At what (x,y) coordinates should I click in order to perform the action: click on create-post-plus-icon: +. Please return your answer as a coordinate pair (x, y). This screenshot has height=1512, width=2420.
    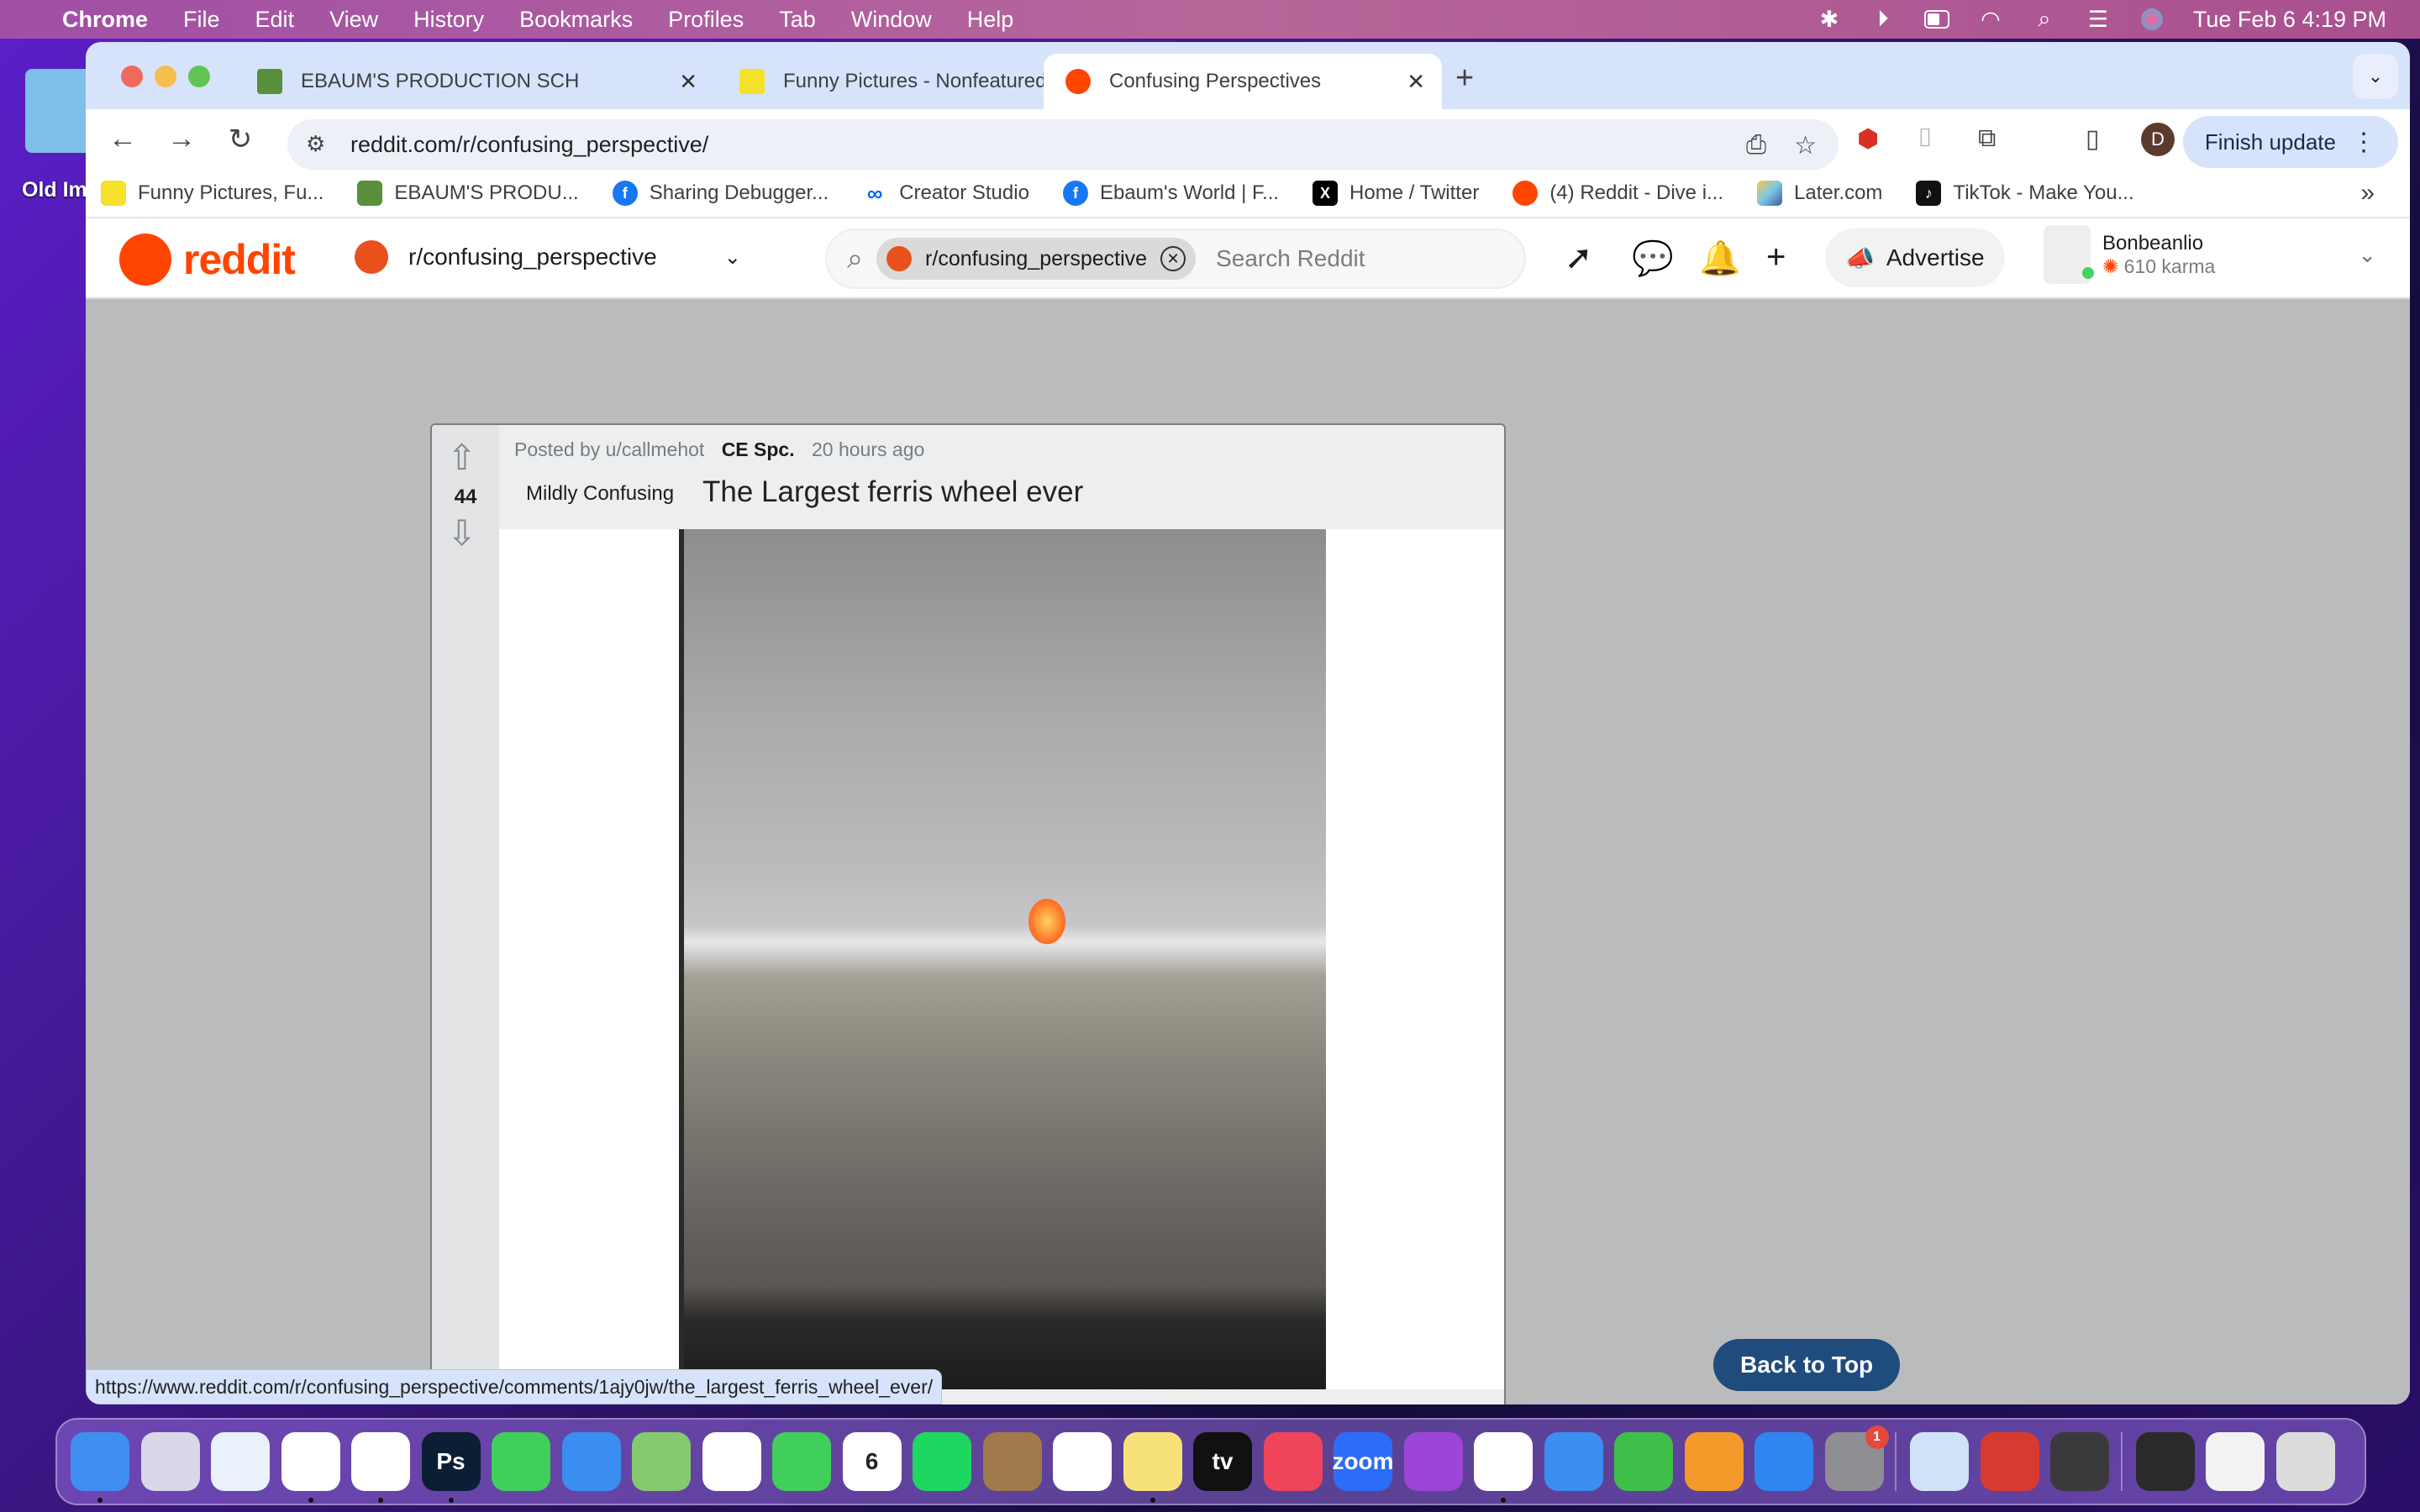
    Looking at the image, I should click on (1776, 257).